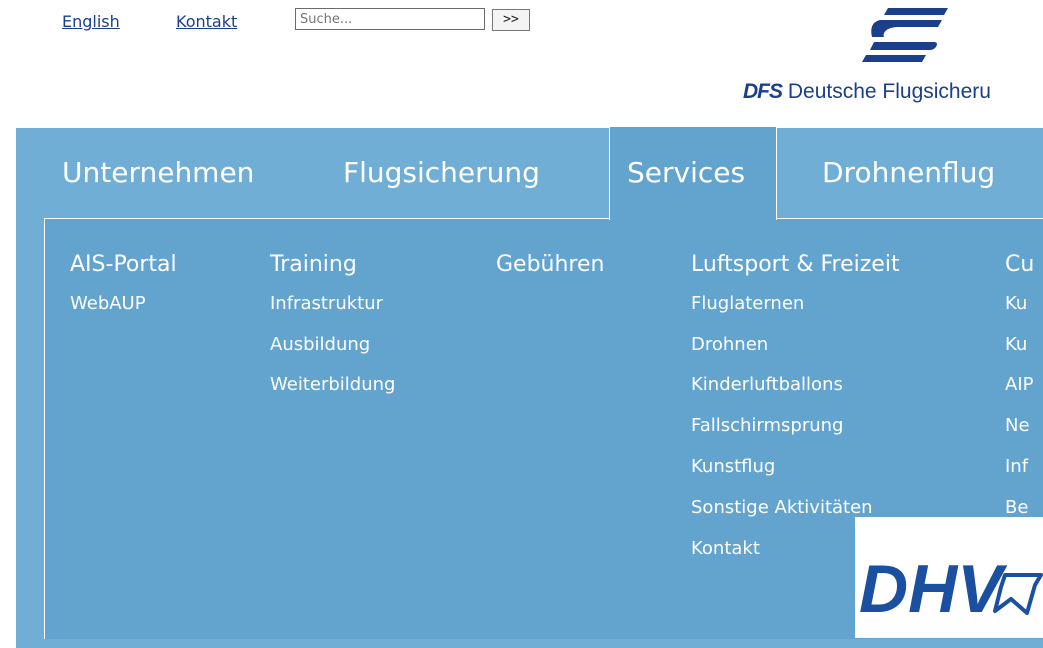  Describe the element at coordinates (747, 303) in the screenshot. I see `menu-fluglaternen: Fluglaternen` at that location.